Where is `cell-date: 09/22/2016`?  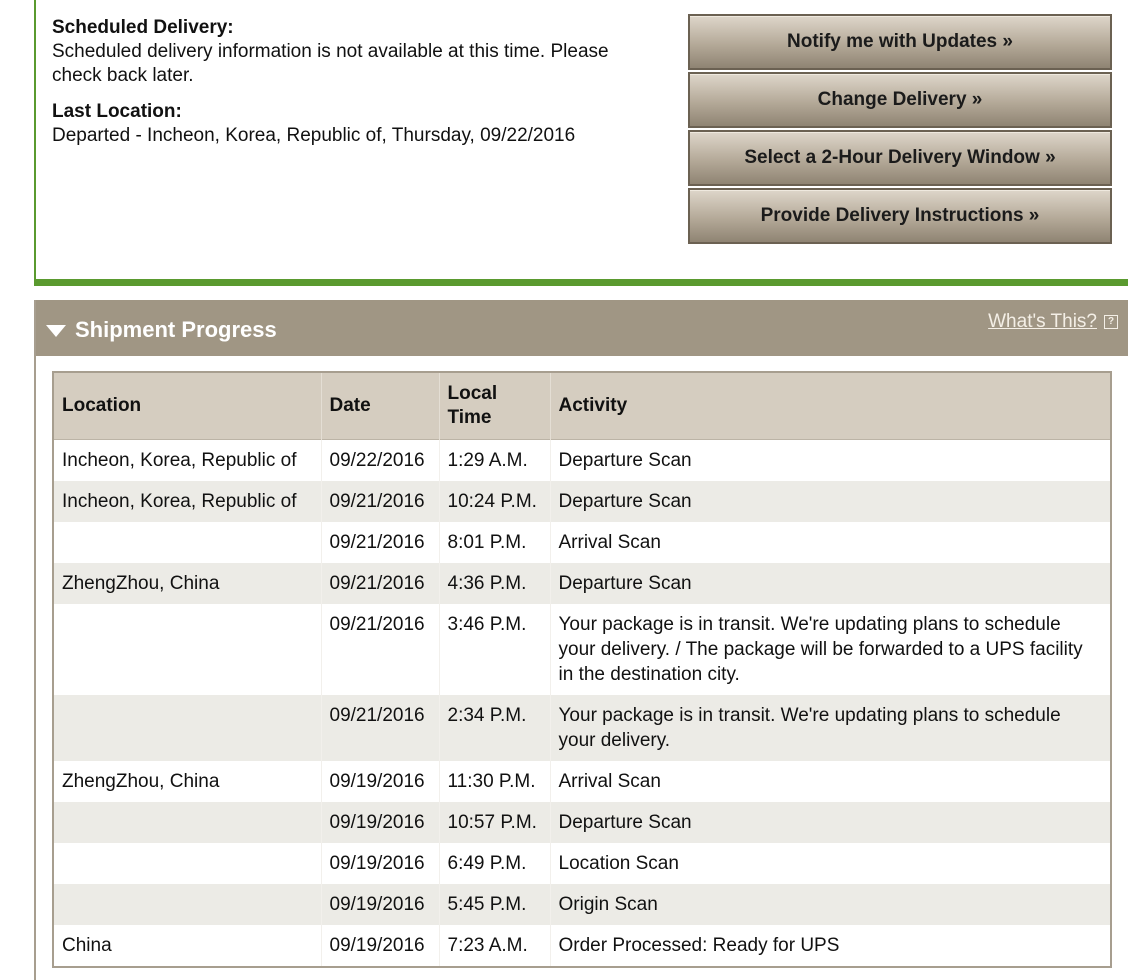
cell-date: 09/22/2016 is located at coordinates (380, 459).